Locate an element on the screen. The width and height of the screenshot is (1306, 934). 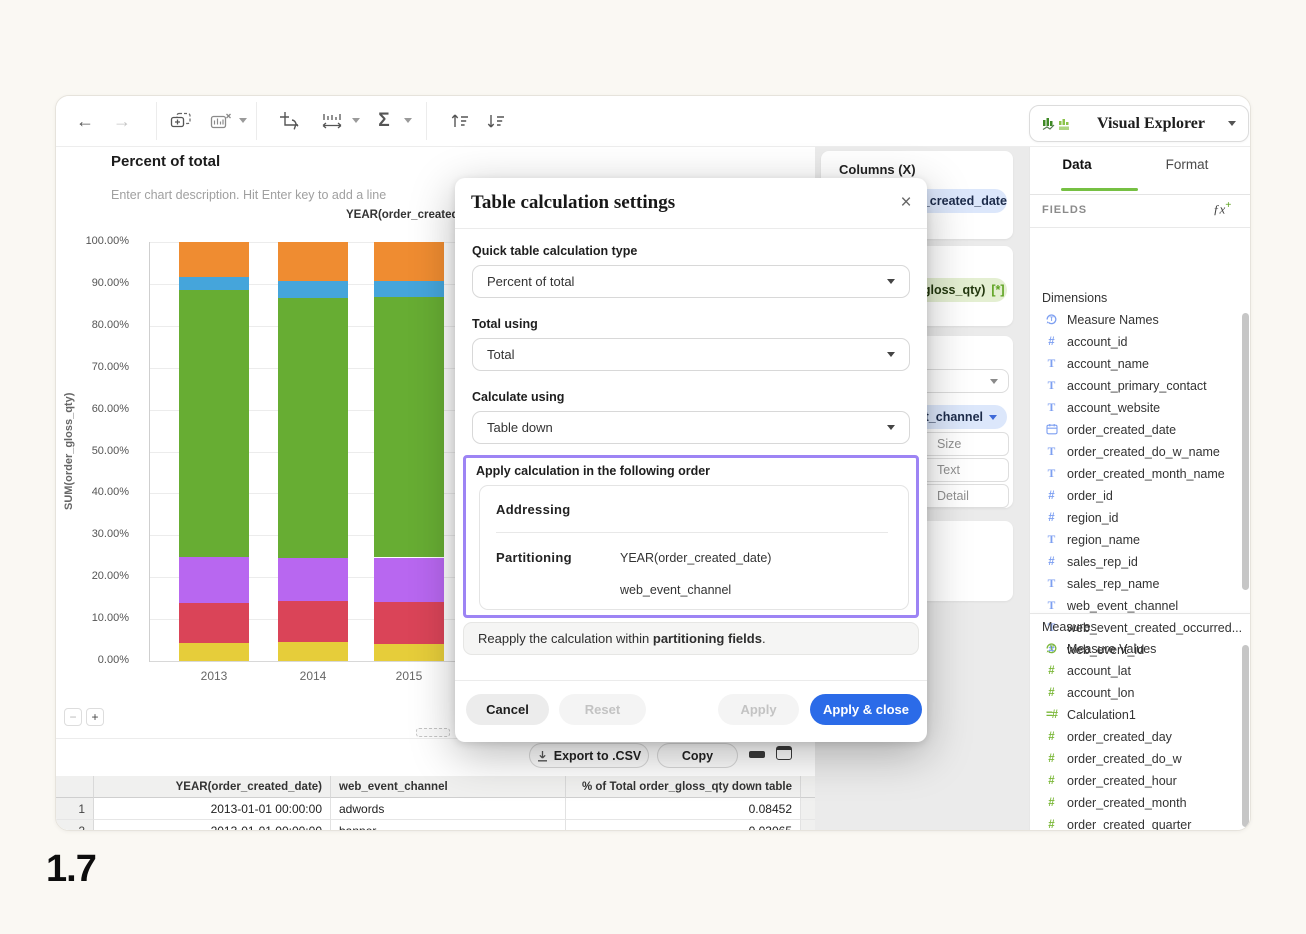
calculate-using-select: Table down is located at coordinates (691, 427).